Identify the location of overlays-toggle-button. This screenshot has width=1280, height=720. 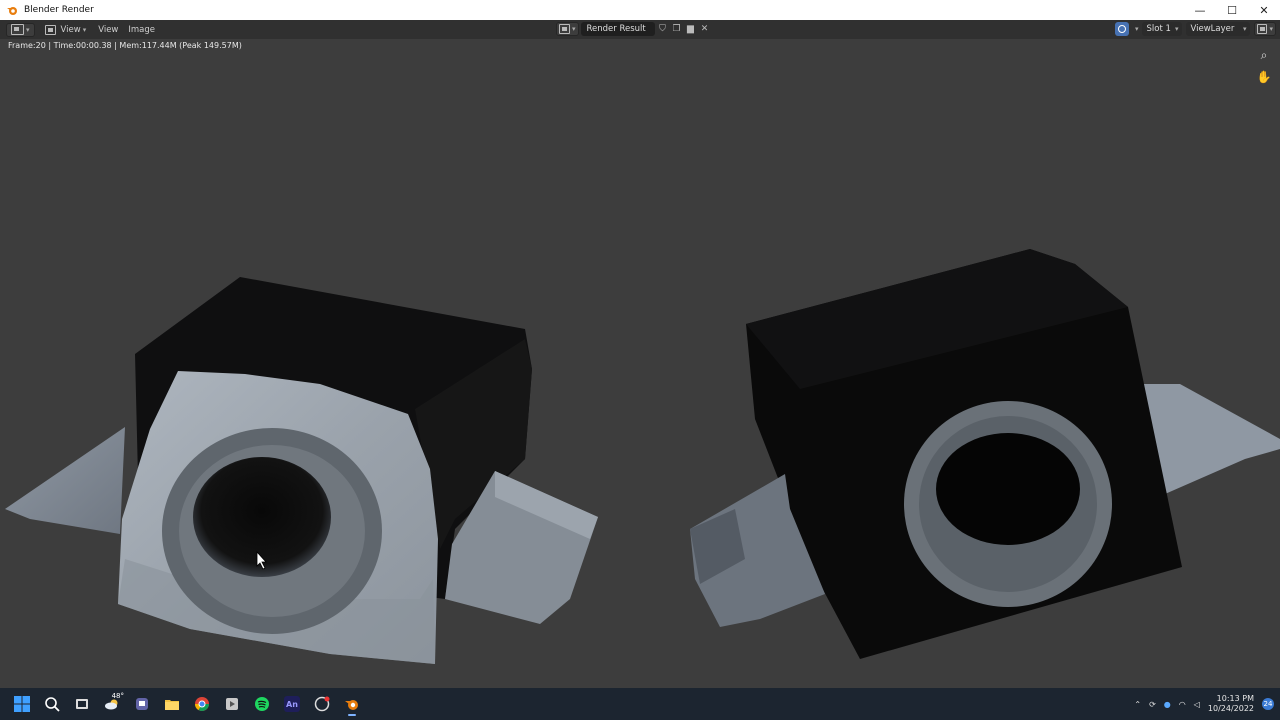
(1121, 29).